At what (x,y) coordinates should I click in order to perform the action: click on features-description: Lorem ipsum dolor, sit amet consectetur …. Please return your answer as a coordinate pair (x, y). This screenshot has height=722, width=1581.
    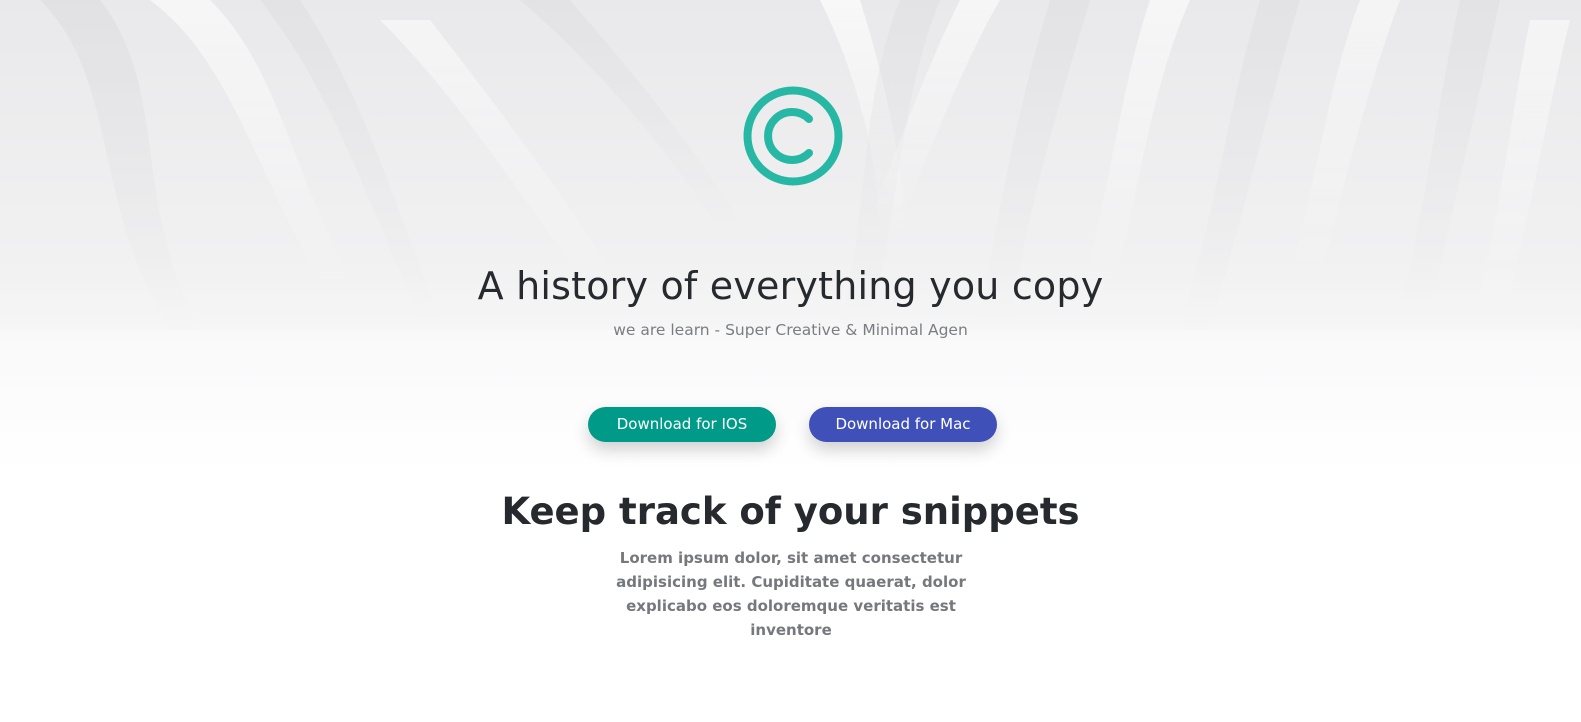
    Looking at the image, I should click on (791, 594).